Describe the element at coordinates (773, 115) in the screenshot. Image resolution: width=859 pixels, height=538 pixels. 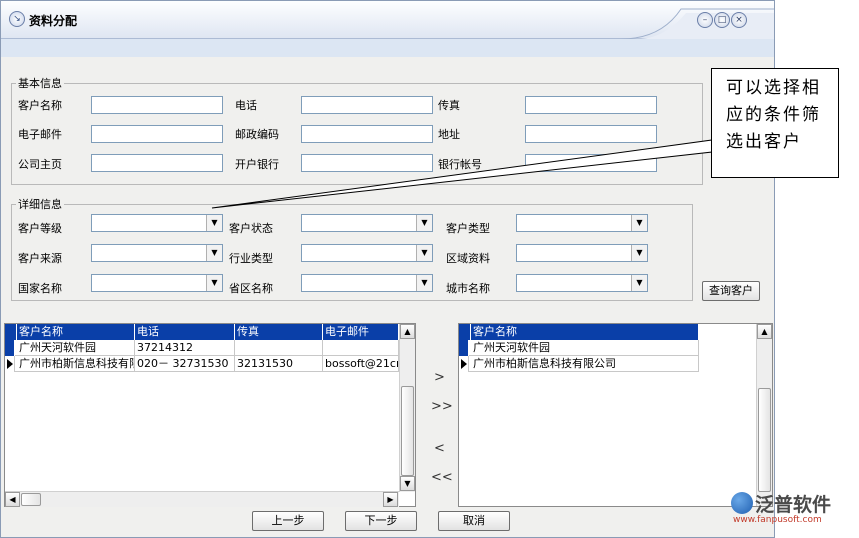
I see `annotation-line: 应的条件筛` at that location.